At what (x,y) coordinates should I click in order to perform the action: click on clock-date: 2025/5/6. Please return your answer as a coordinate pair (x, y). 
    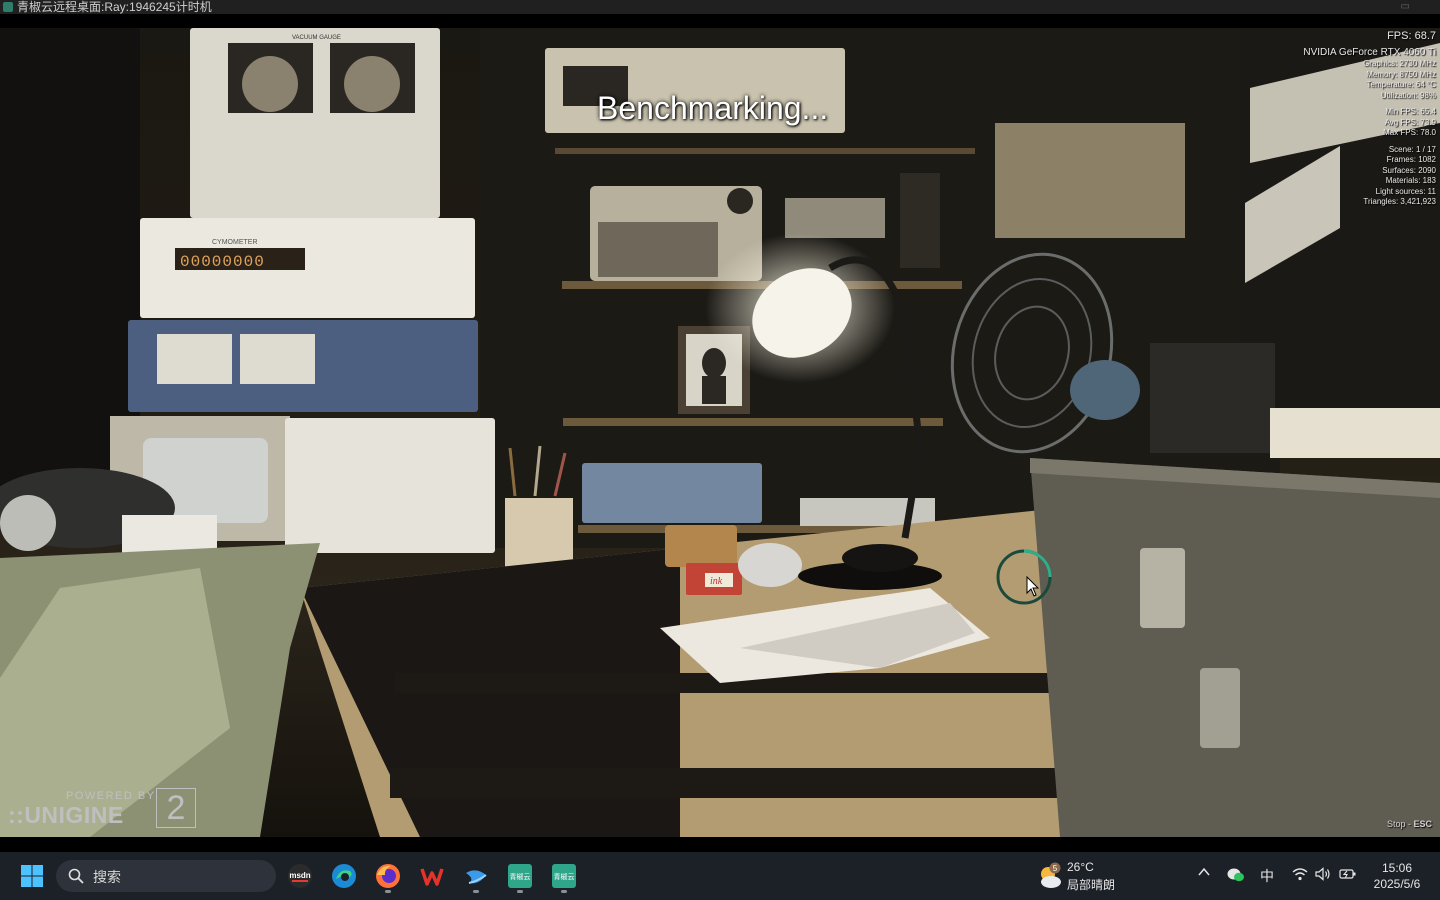
    Looking at the image, I should click on (1397, 884).